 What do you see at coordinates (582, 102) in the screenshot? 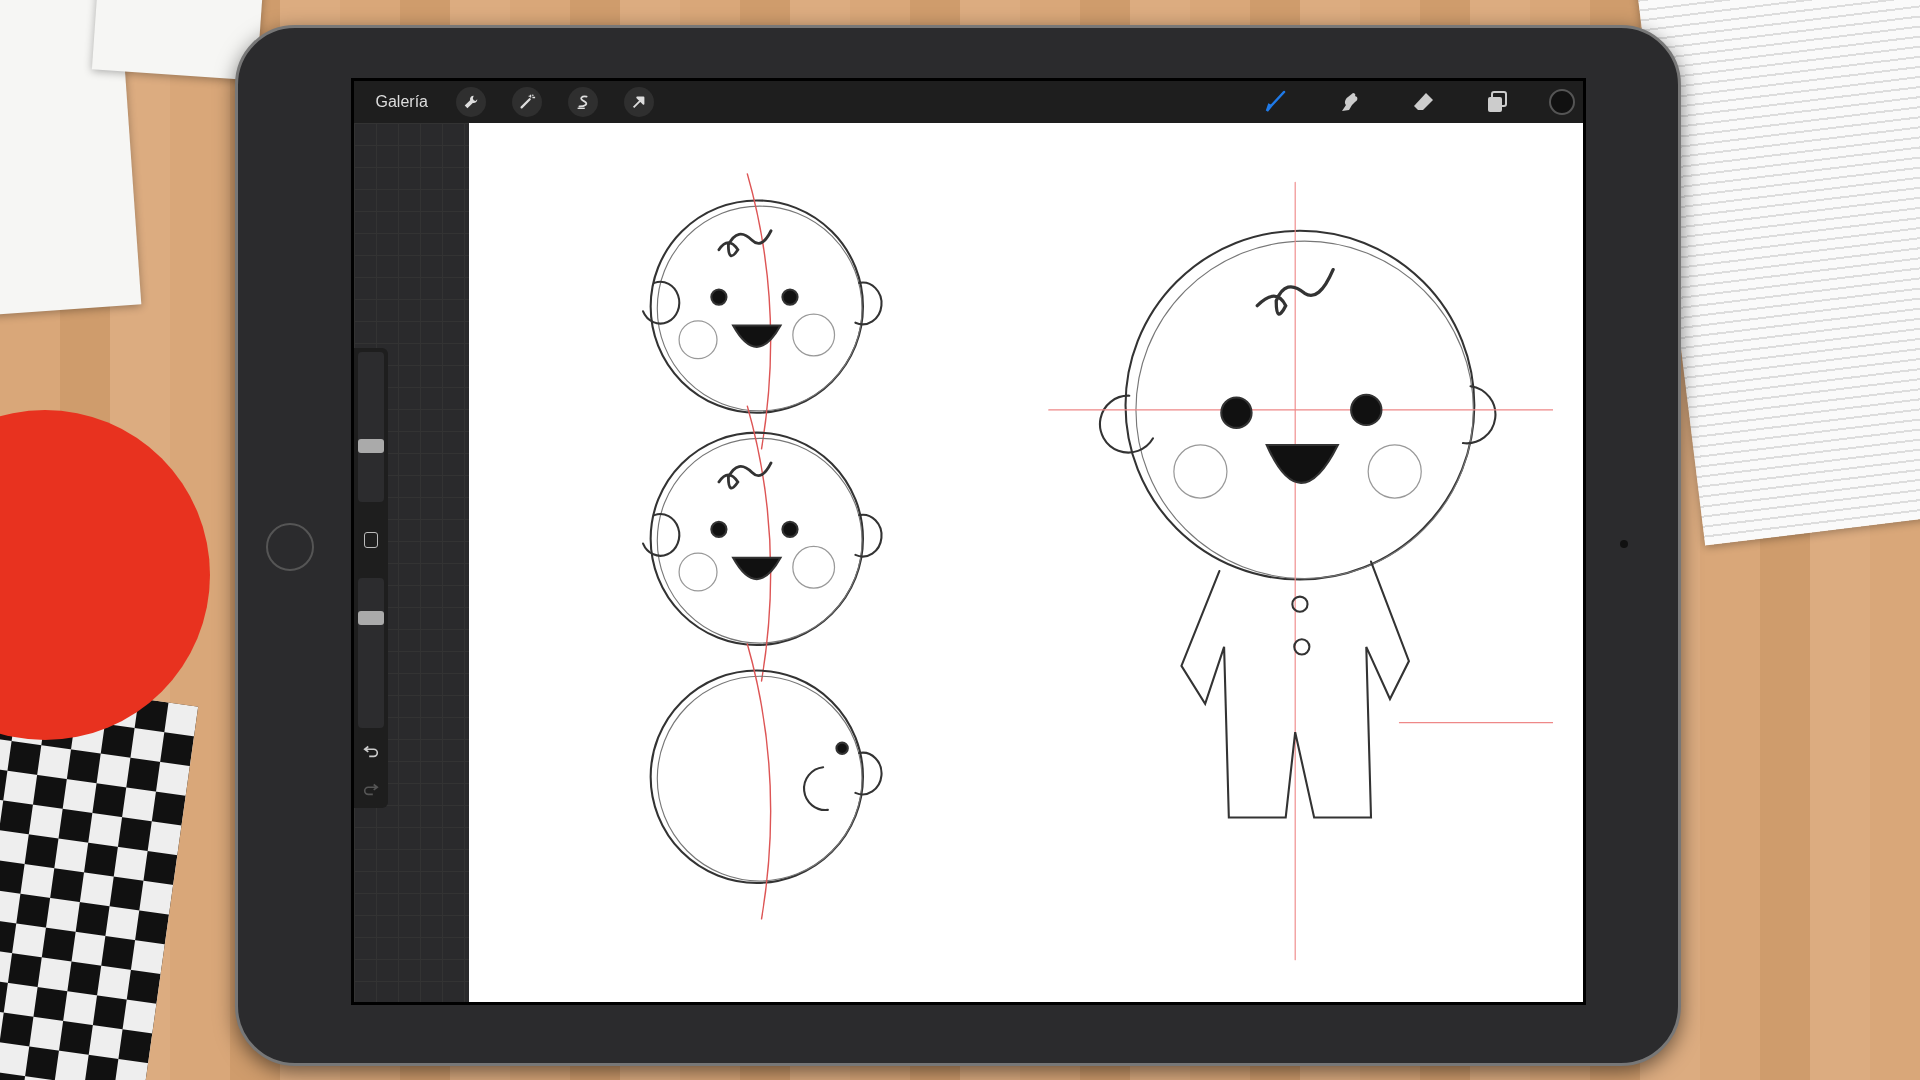
I see `selection-button` at bounding box center [582, 102].